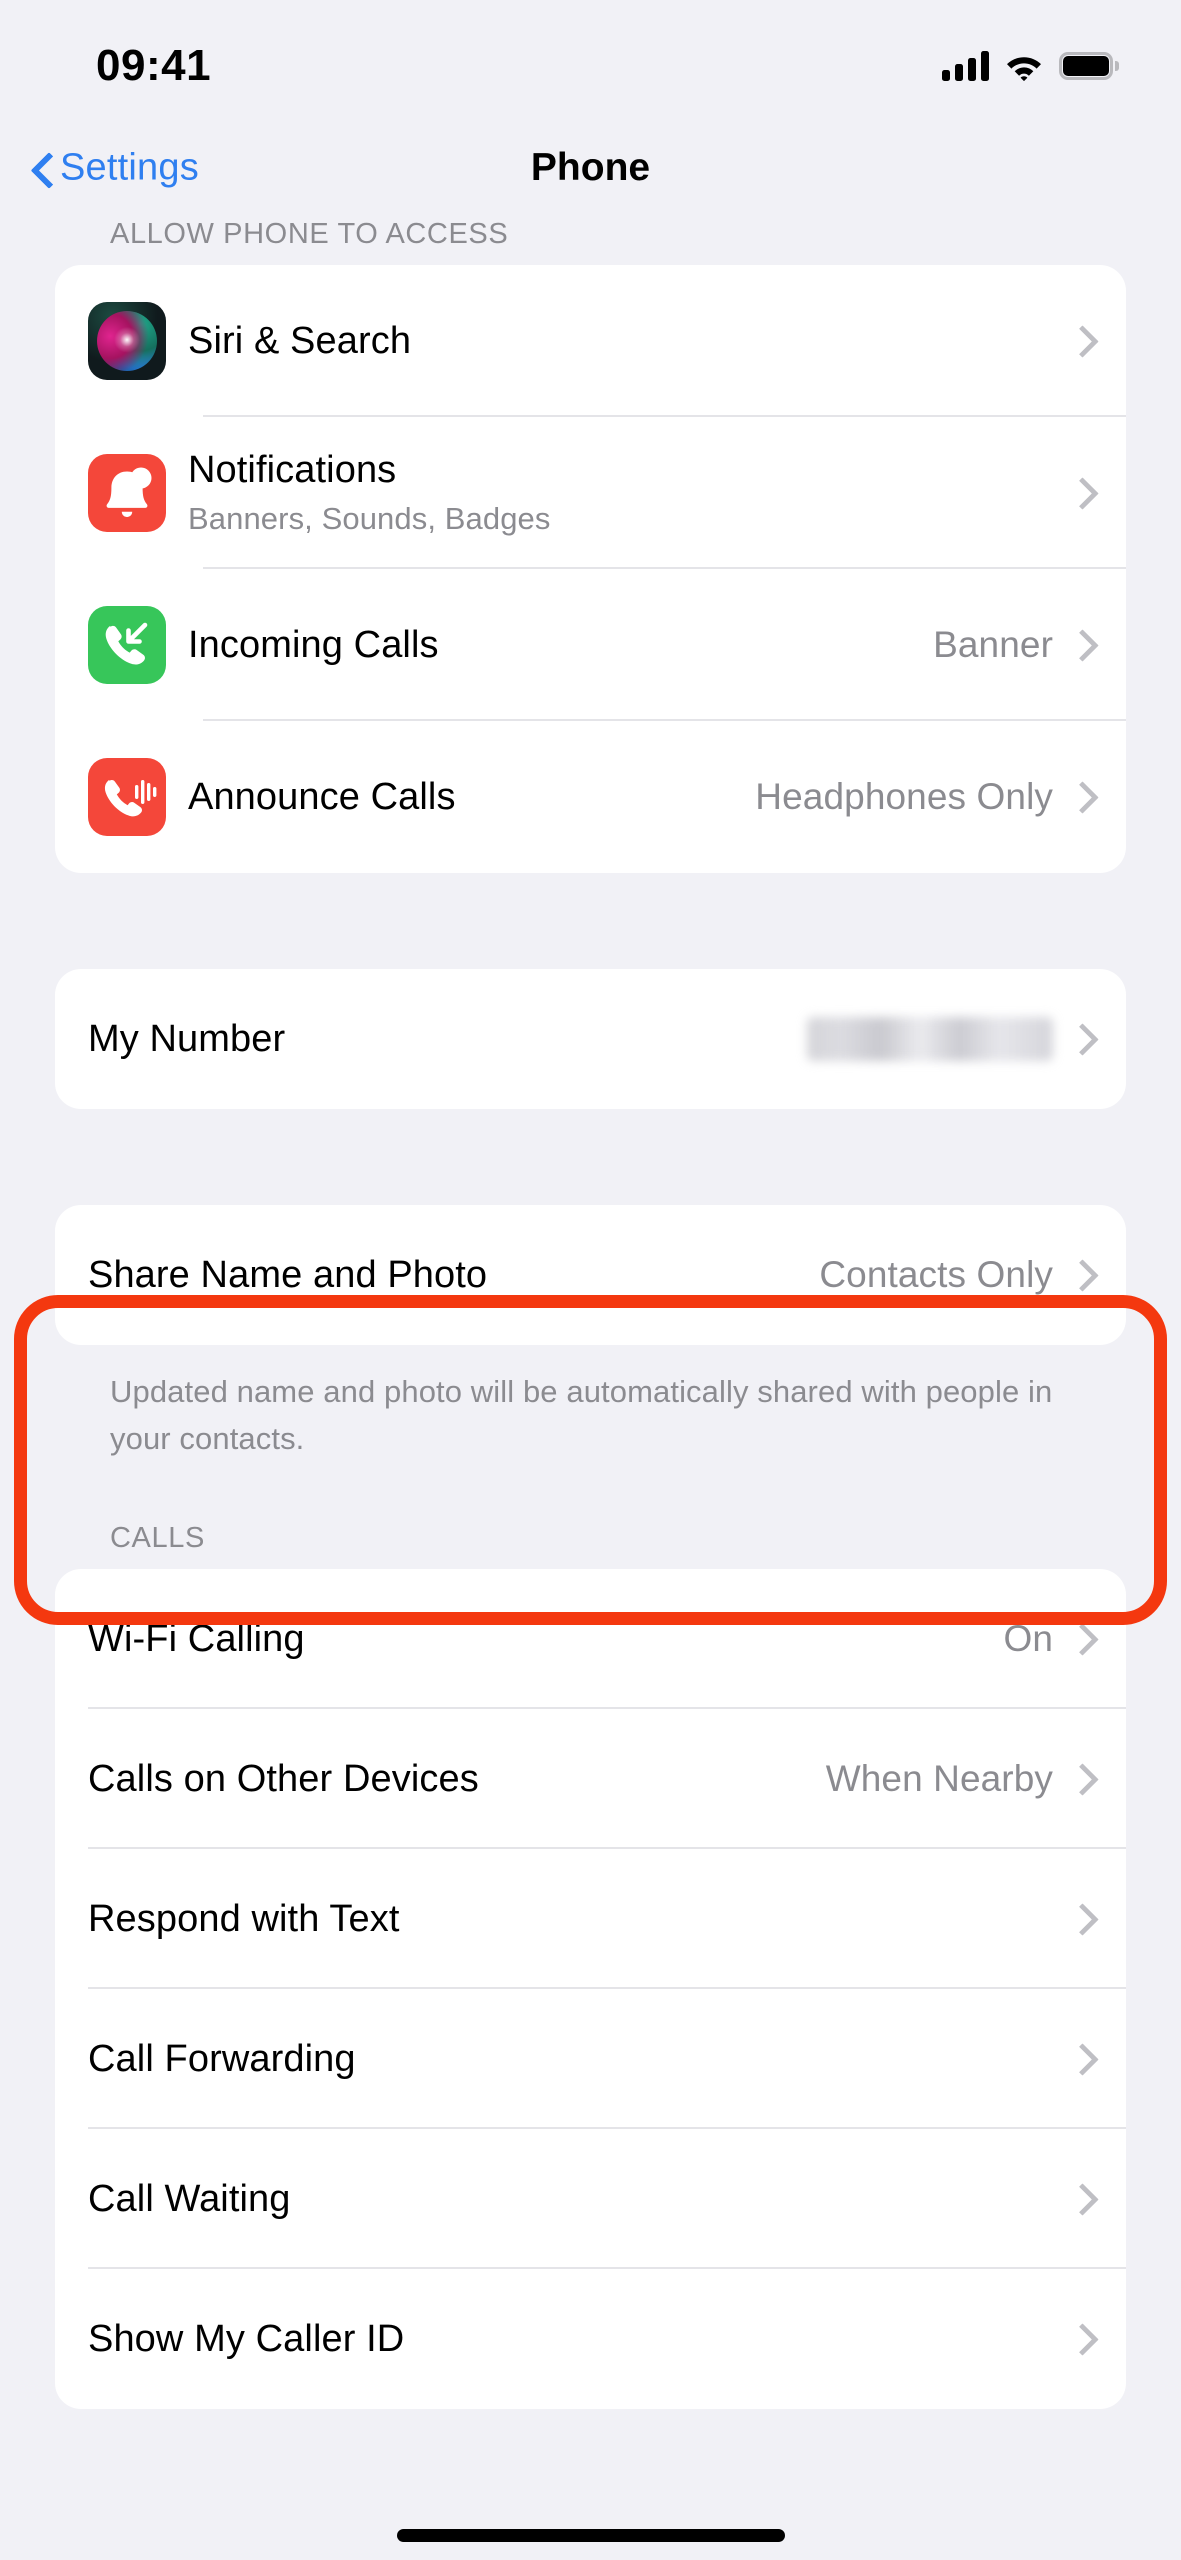  I want to click on settings-row-call-waiting: Call Waiting, so click(590, 2199).